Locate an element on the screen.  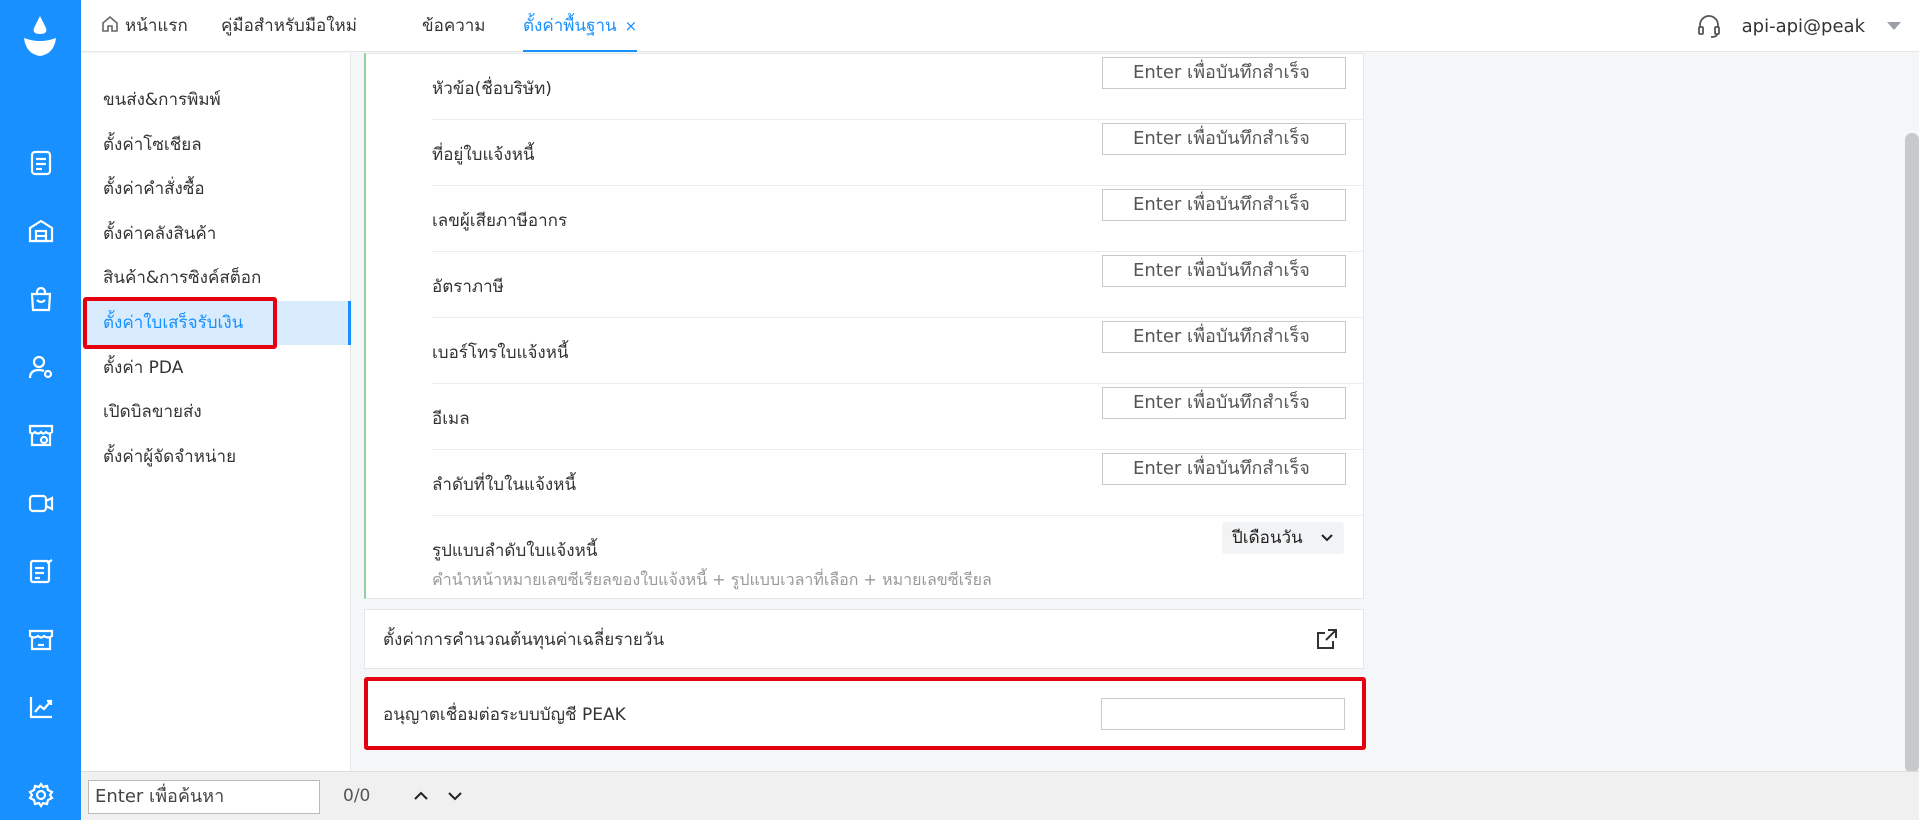
field-row-email: อีเมล Enter เพื่อบันทึกสำเร็จ is located at coordinates (865, 417).